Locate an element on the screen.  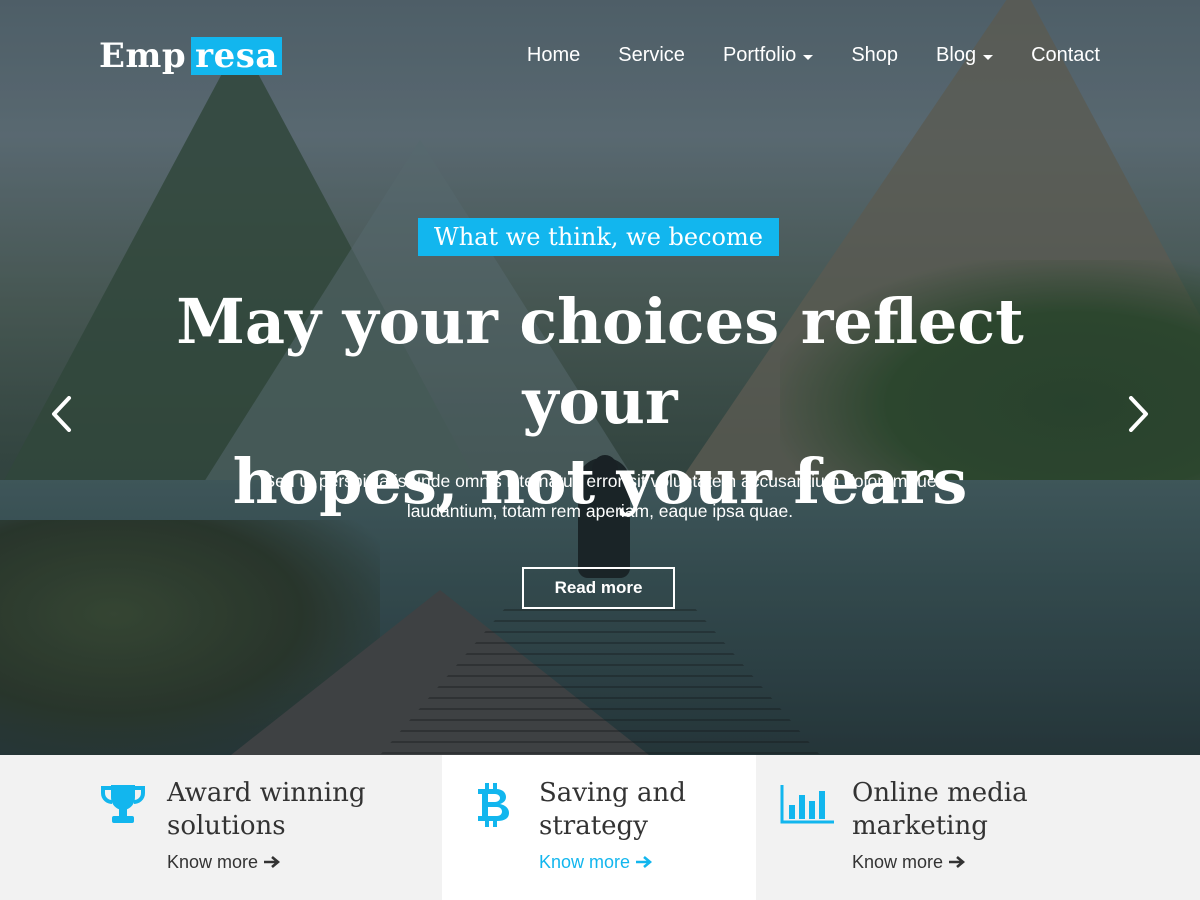
nav-blog-label: Blog is located at coordinates (956, 55).